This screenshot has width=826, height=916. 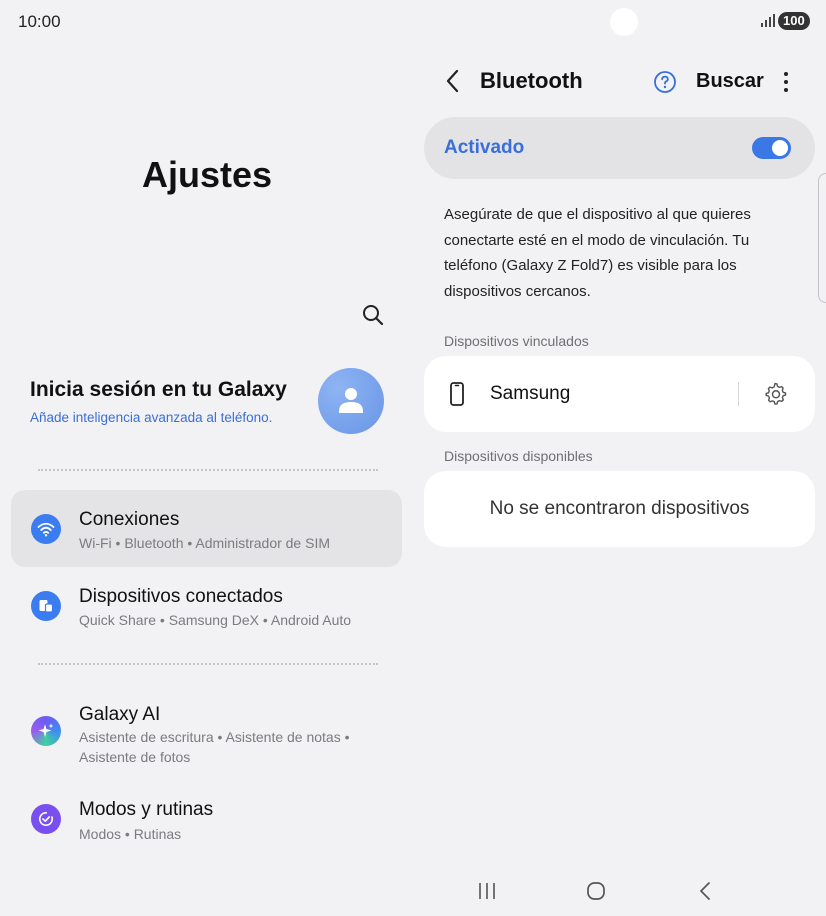 I want to click on bluetooth-switch, so click(x=771, y=148).